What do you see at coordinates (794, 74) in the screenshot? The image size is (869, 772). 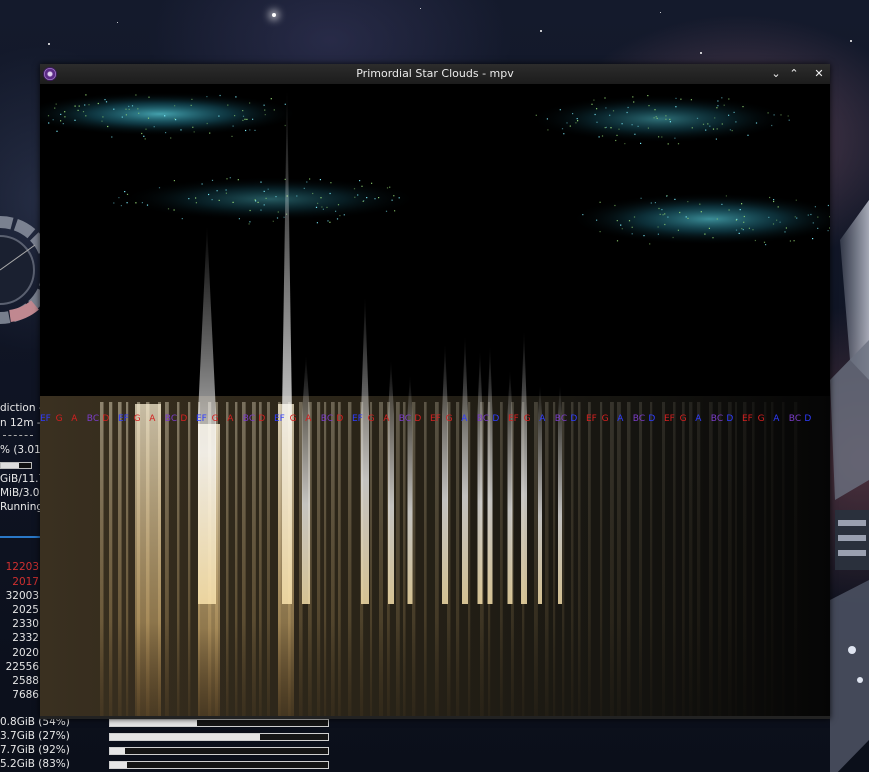 I see `maximize-button: ⌃` at bounding box center [794, 74].